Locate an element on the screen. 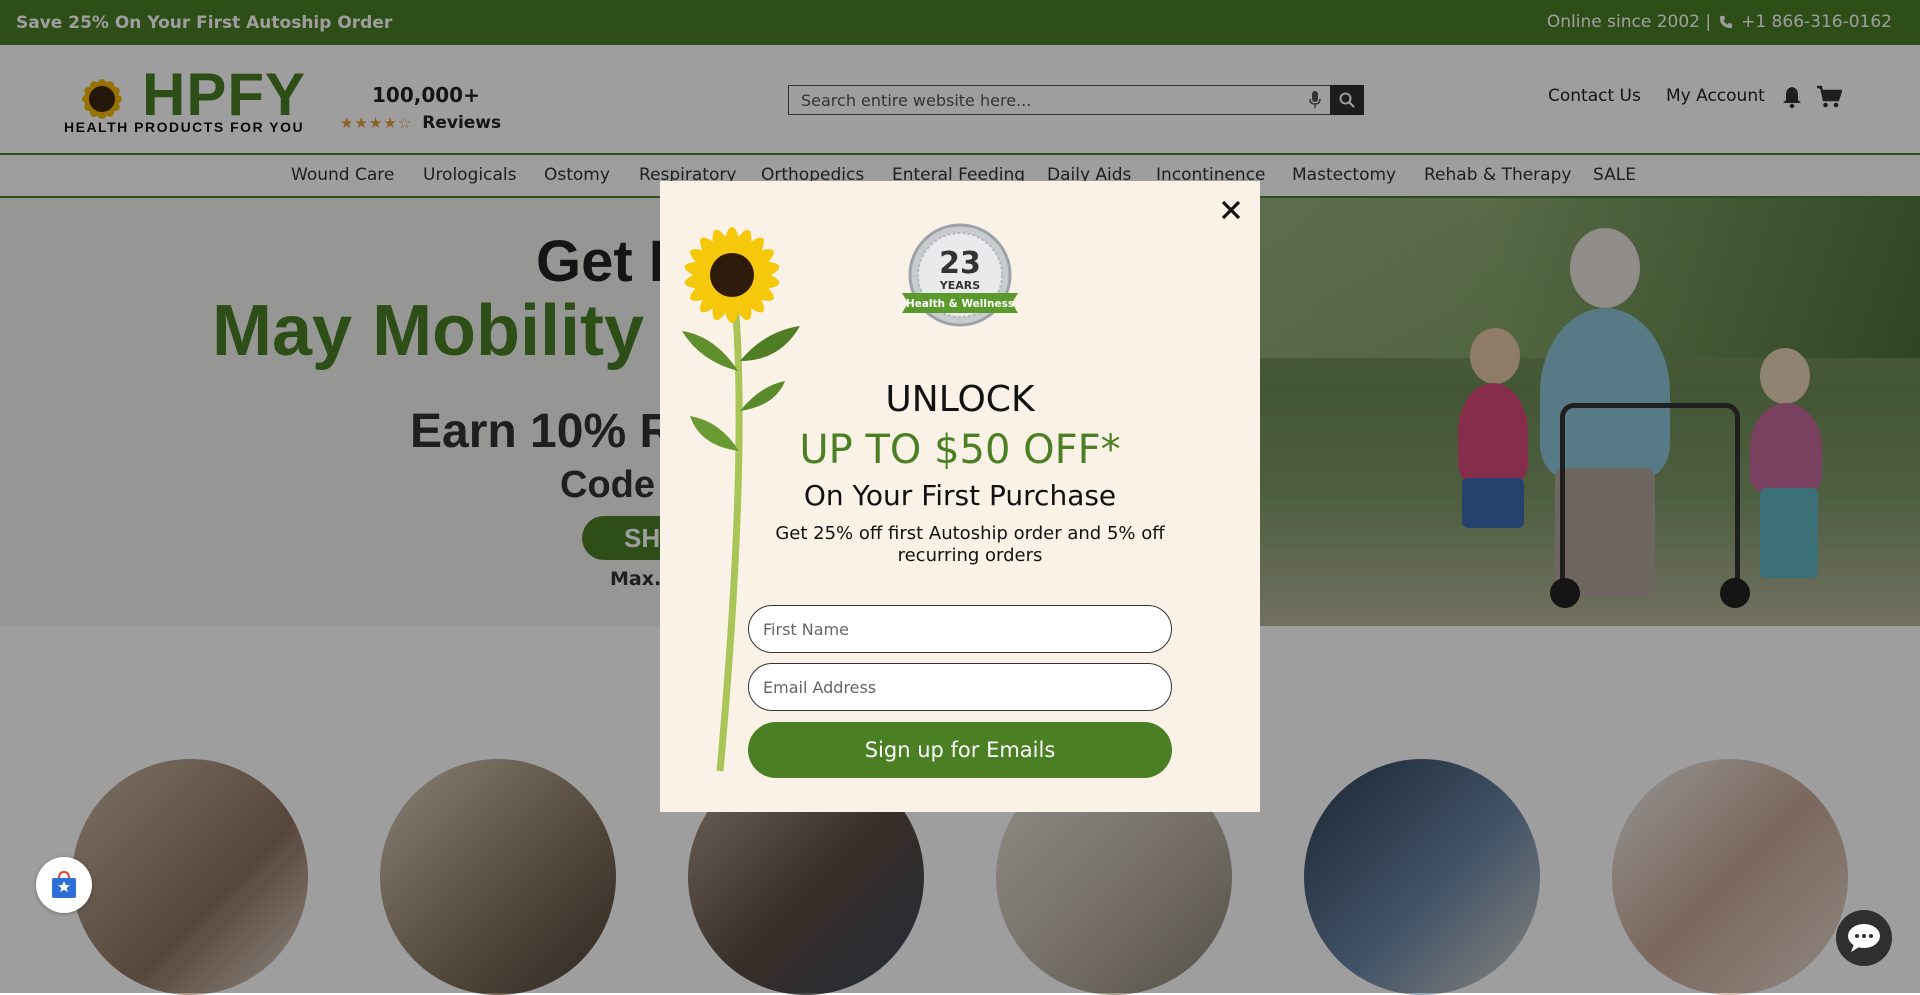 This screenshot has width=1920, height=995. shopping-bag-icon is located at coordinates (64, 884).